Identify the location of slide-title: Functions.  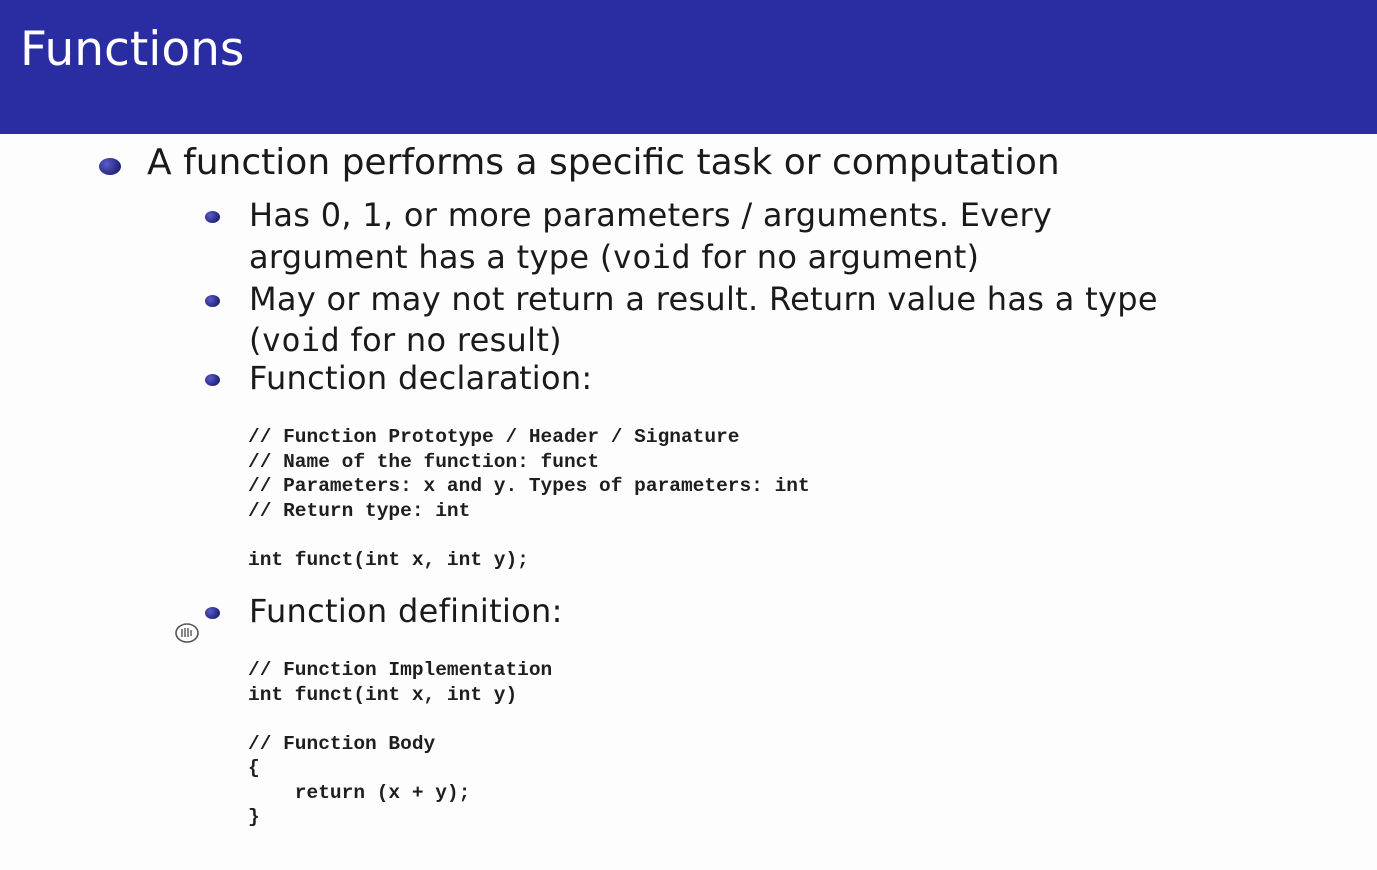
(132, 49).